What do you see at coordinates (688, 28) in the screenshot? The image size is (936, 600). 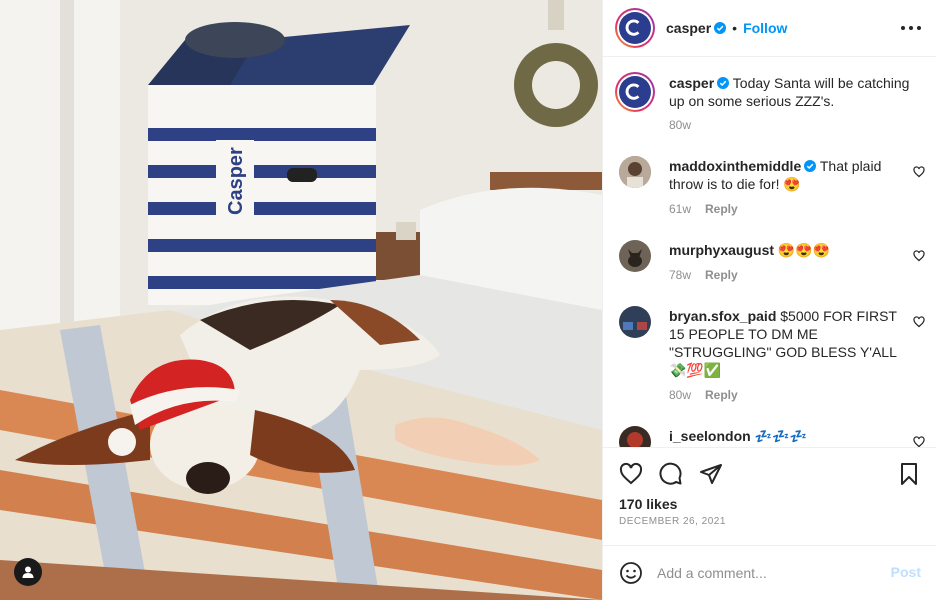 I see `author-username: casper` at bounding box center [688, 28].